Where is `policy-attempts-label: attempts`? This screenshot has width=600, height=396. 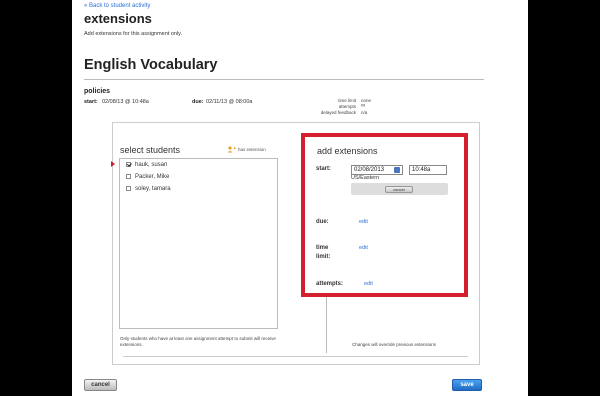 policy-attempts-label: attempts is located at coordinates (347, 106).